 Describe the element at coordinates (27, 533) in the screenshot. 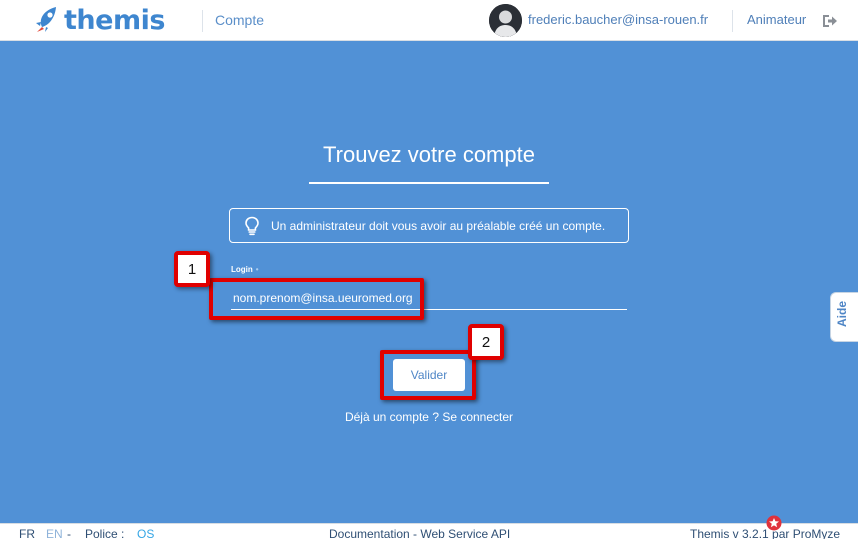

I see `lang-fr-link: FR` at that location.